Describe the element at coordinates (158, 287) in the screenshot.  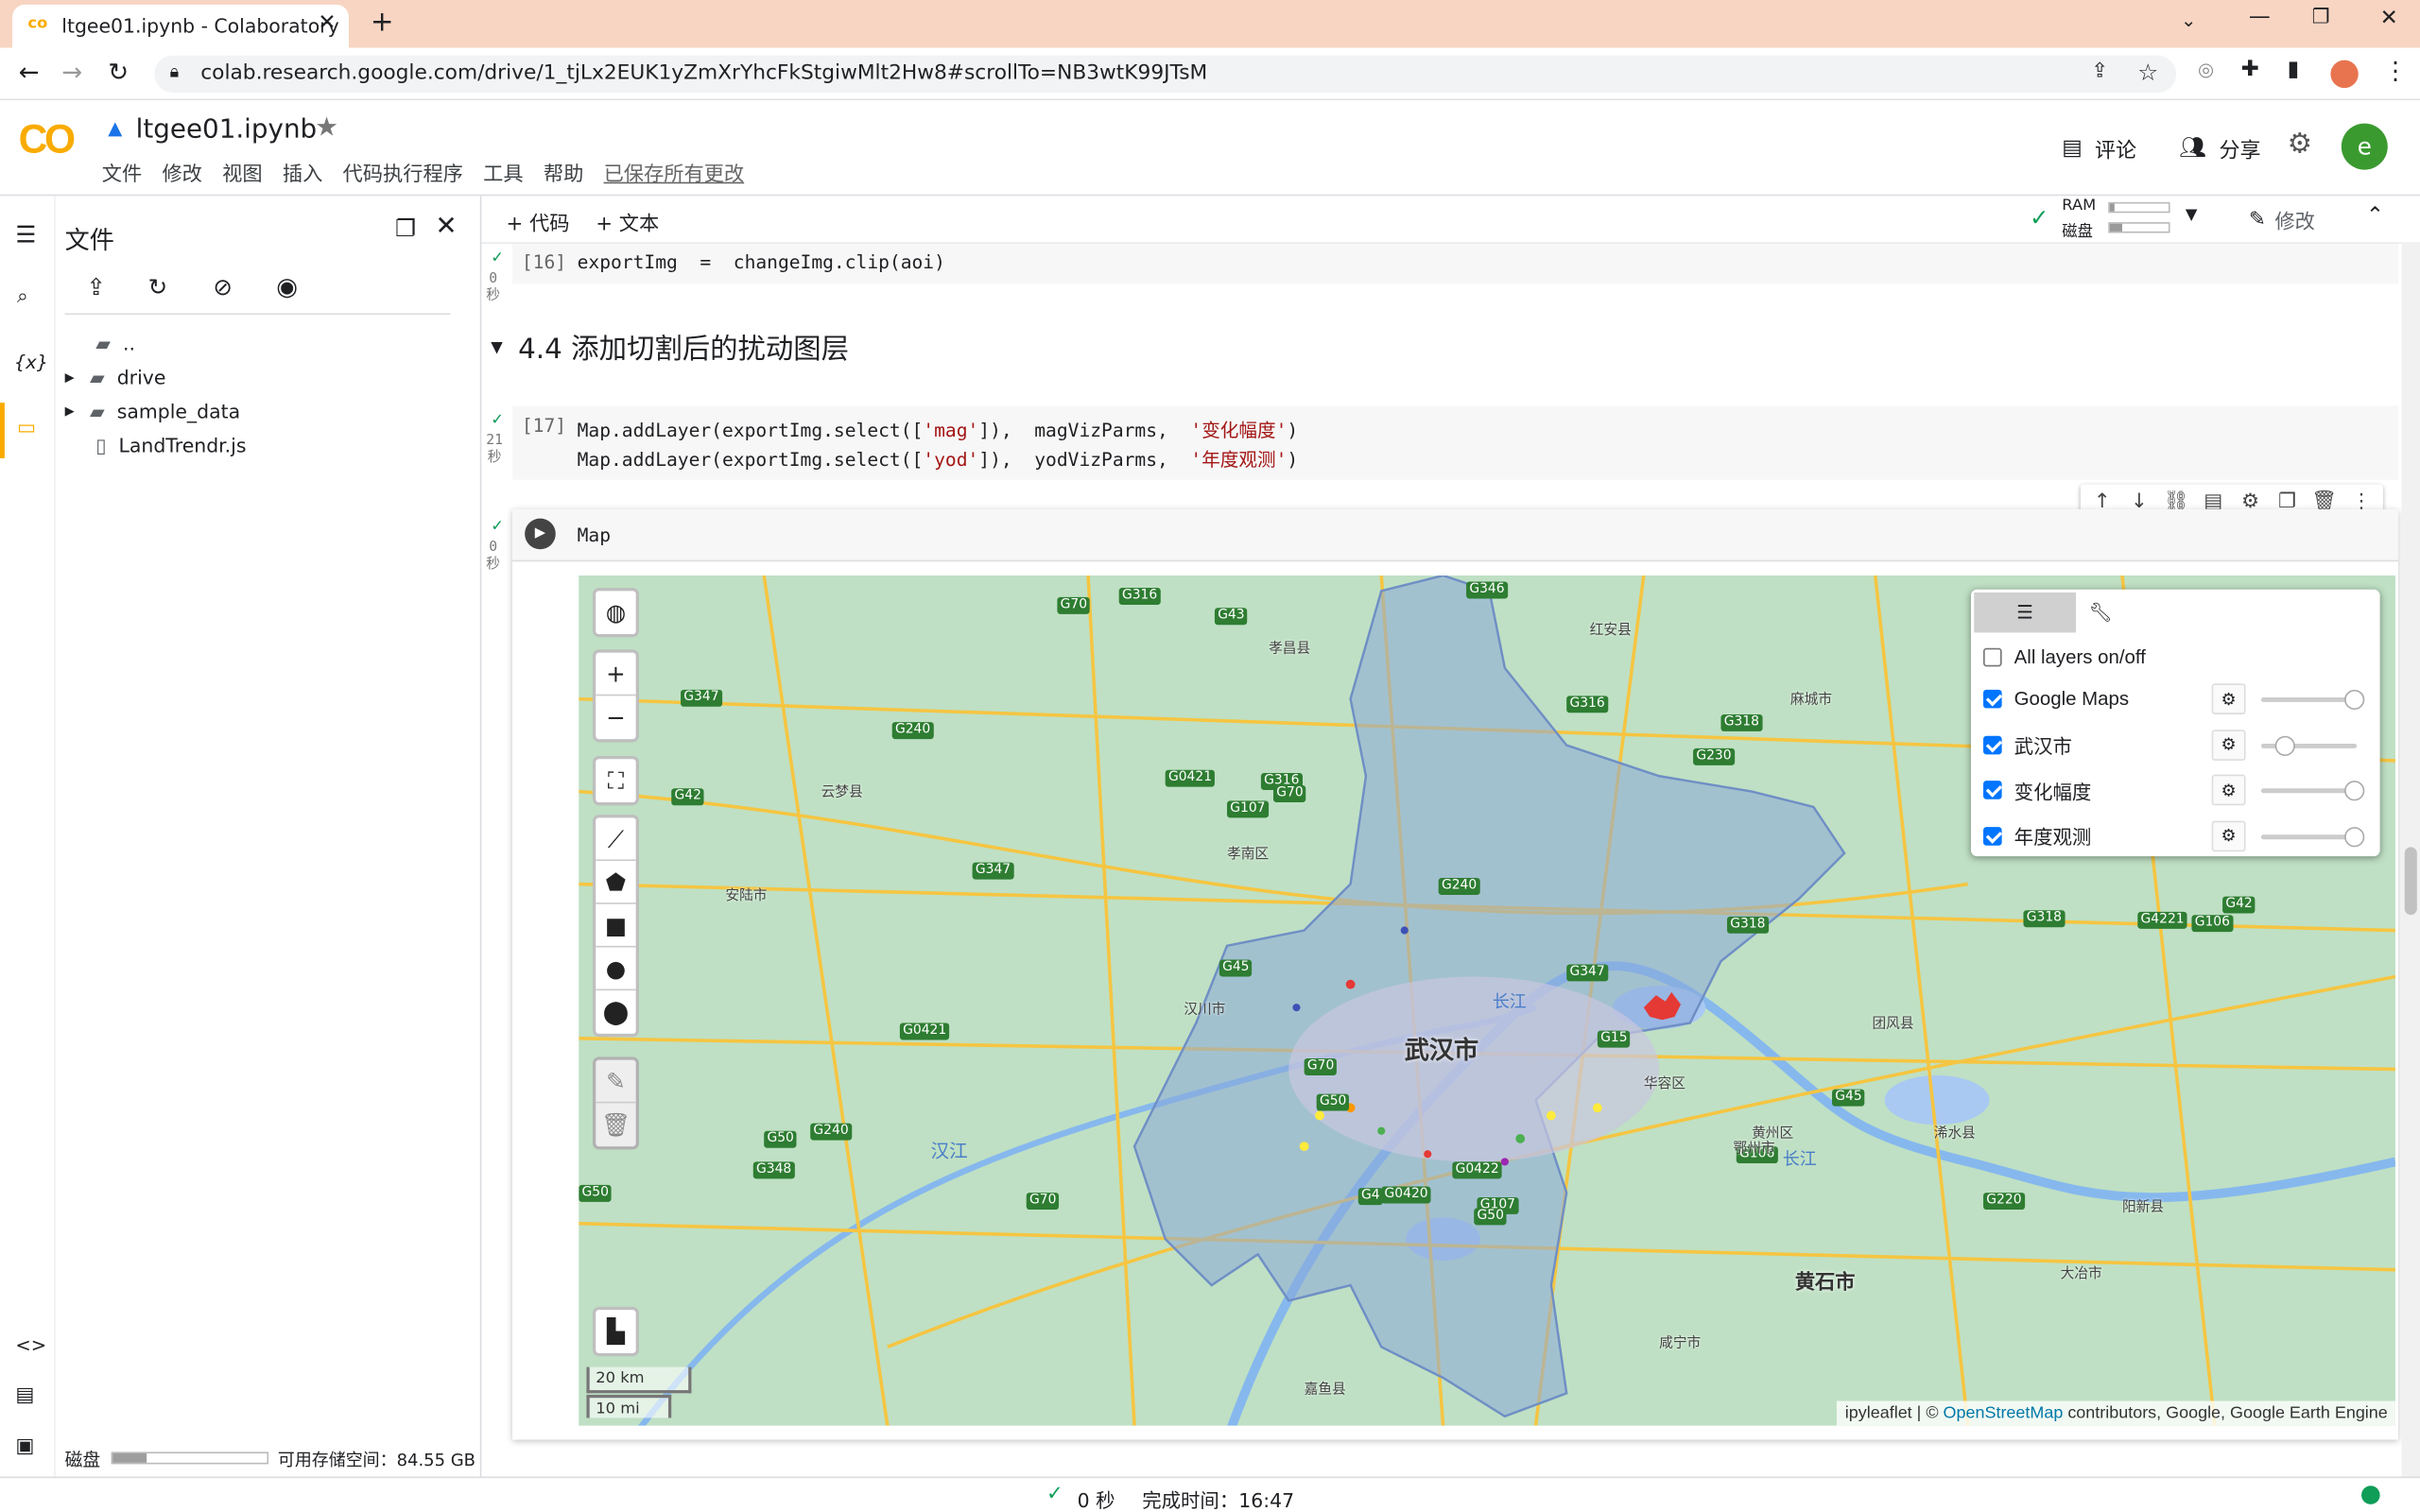
I see `refresh-folder-icon: ↻` at that location.